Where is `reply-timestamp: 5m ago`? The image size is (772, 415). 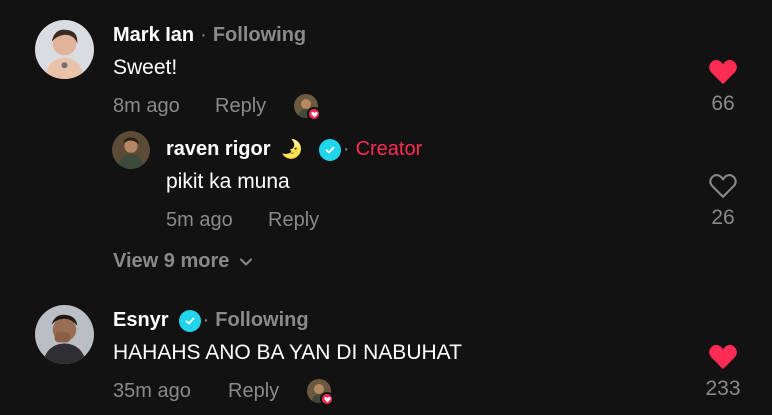
reply-timestamp: 5m ago is located at coordinates (199, 220).